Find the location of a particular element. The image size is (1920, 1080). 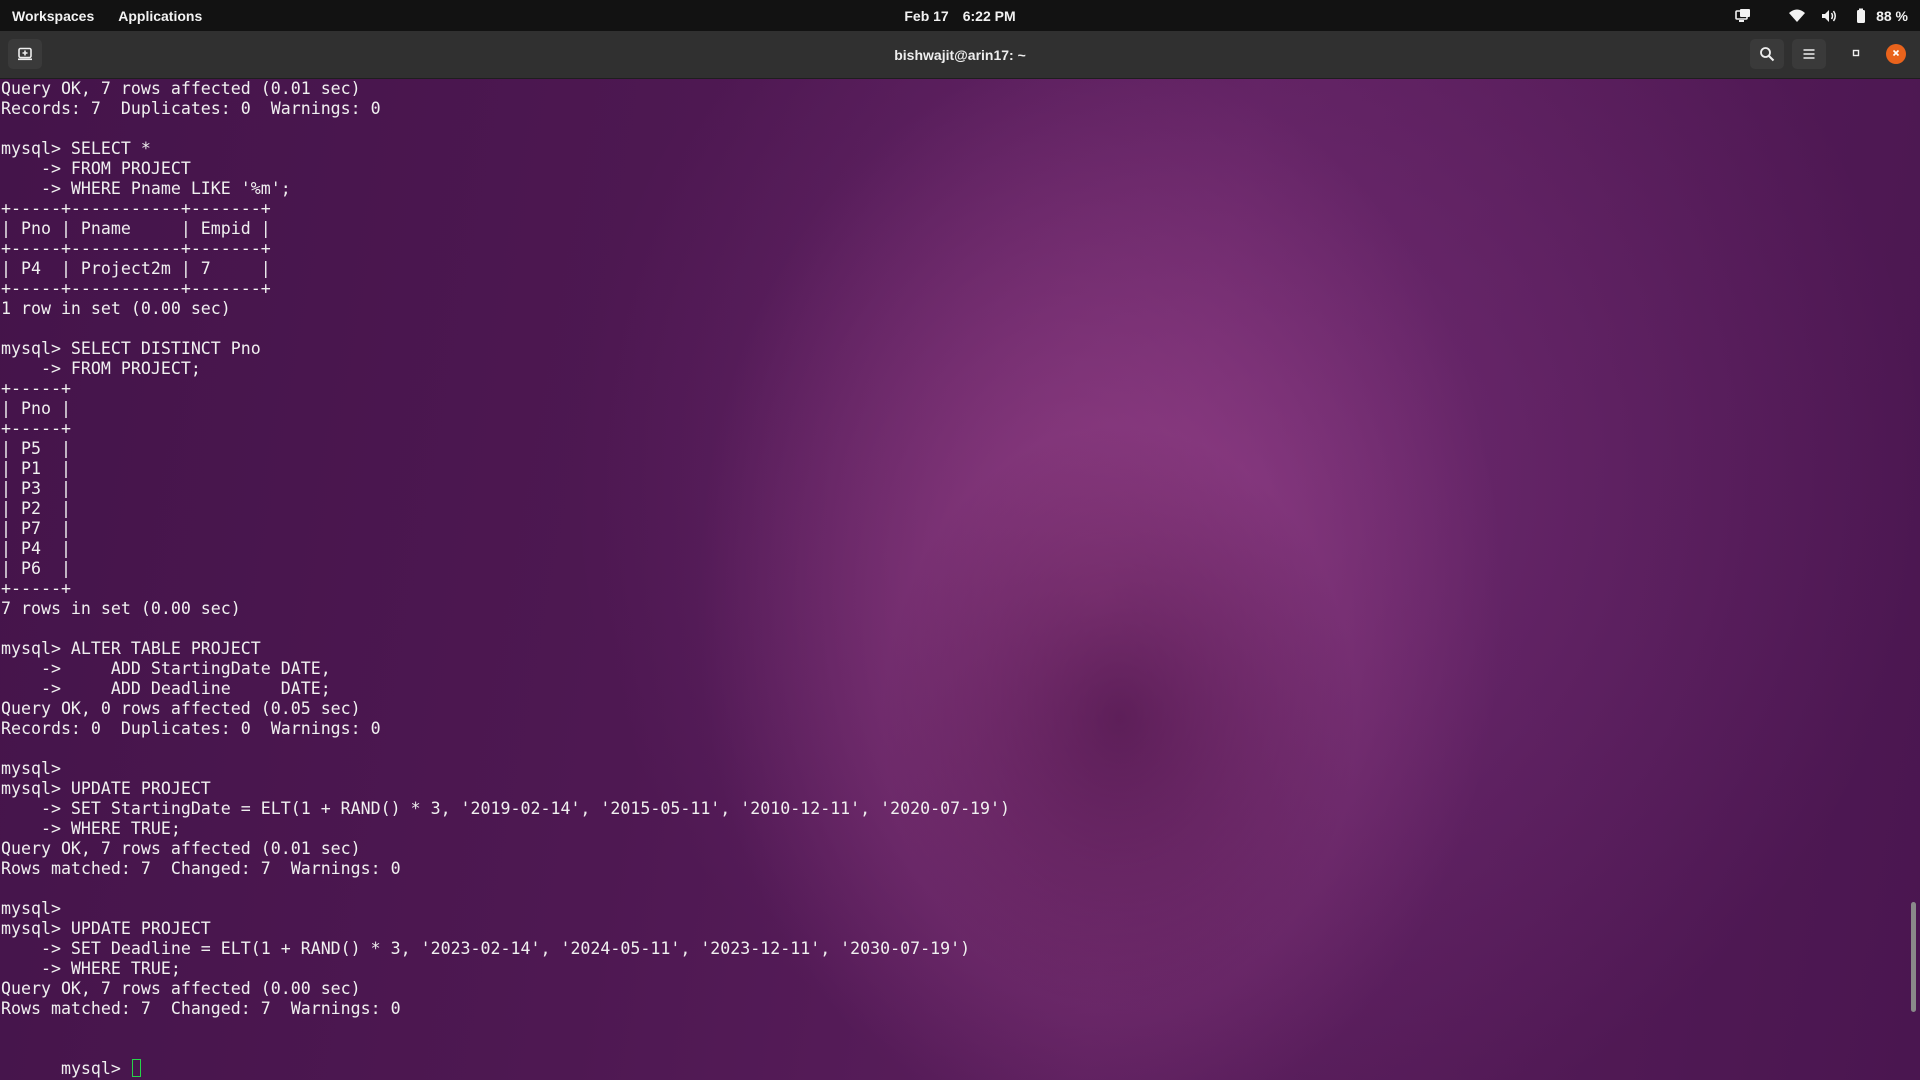

scrollbar is located at coordinates (1913, 579).